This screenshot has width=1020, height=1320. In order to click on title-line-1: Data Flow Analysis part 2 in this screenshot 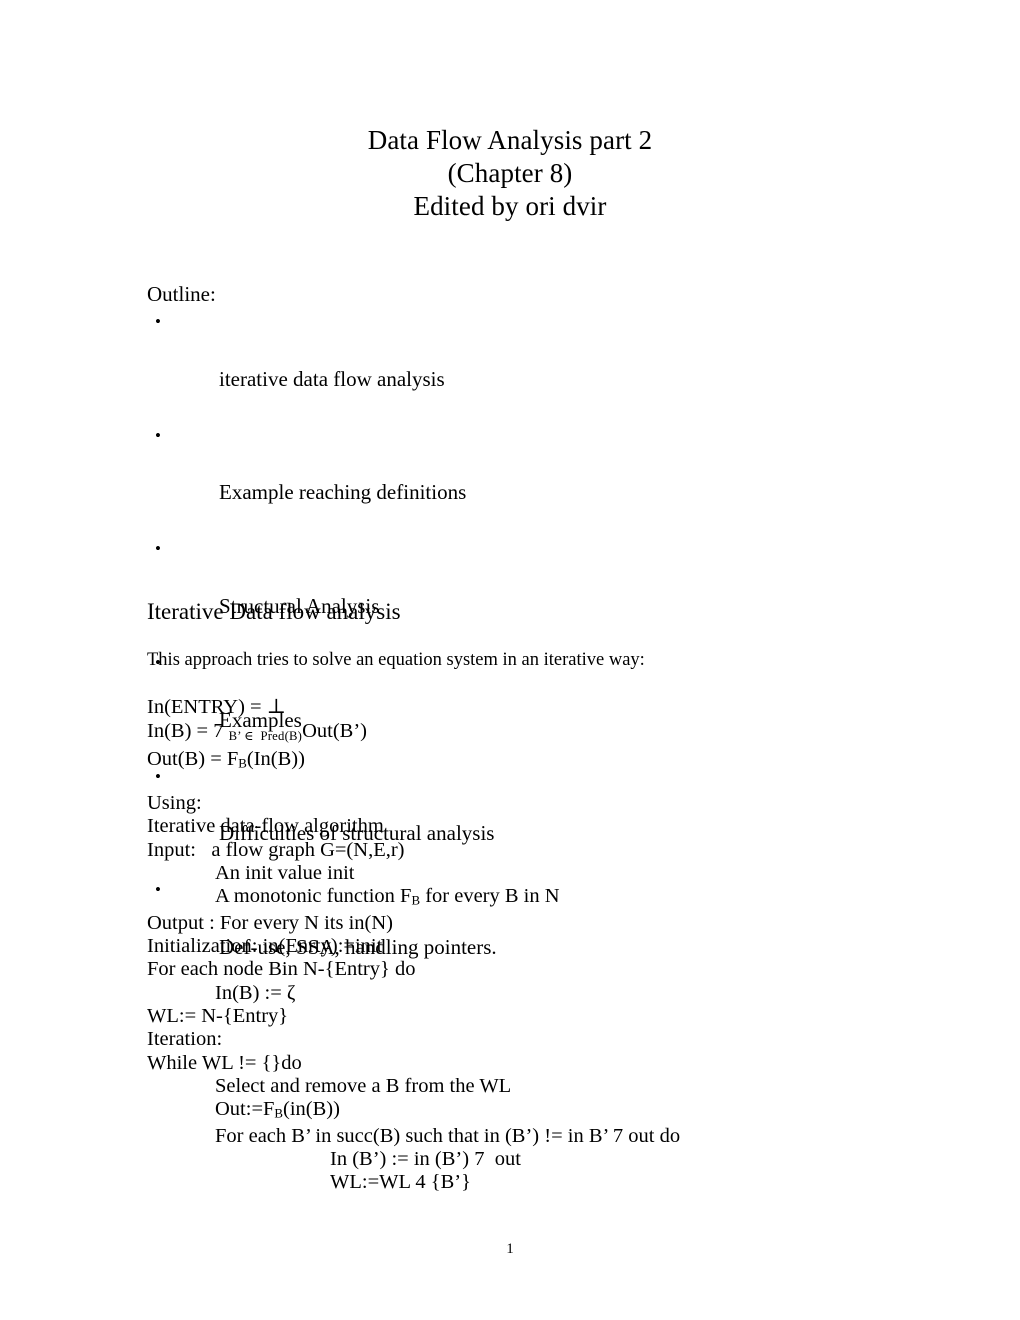, I will do `click(510, 140)`.